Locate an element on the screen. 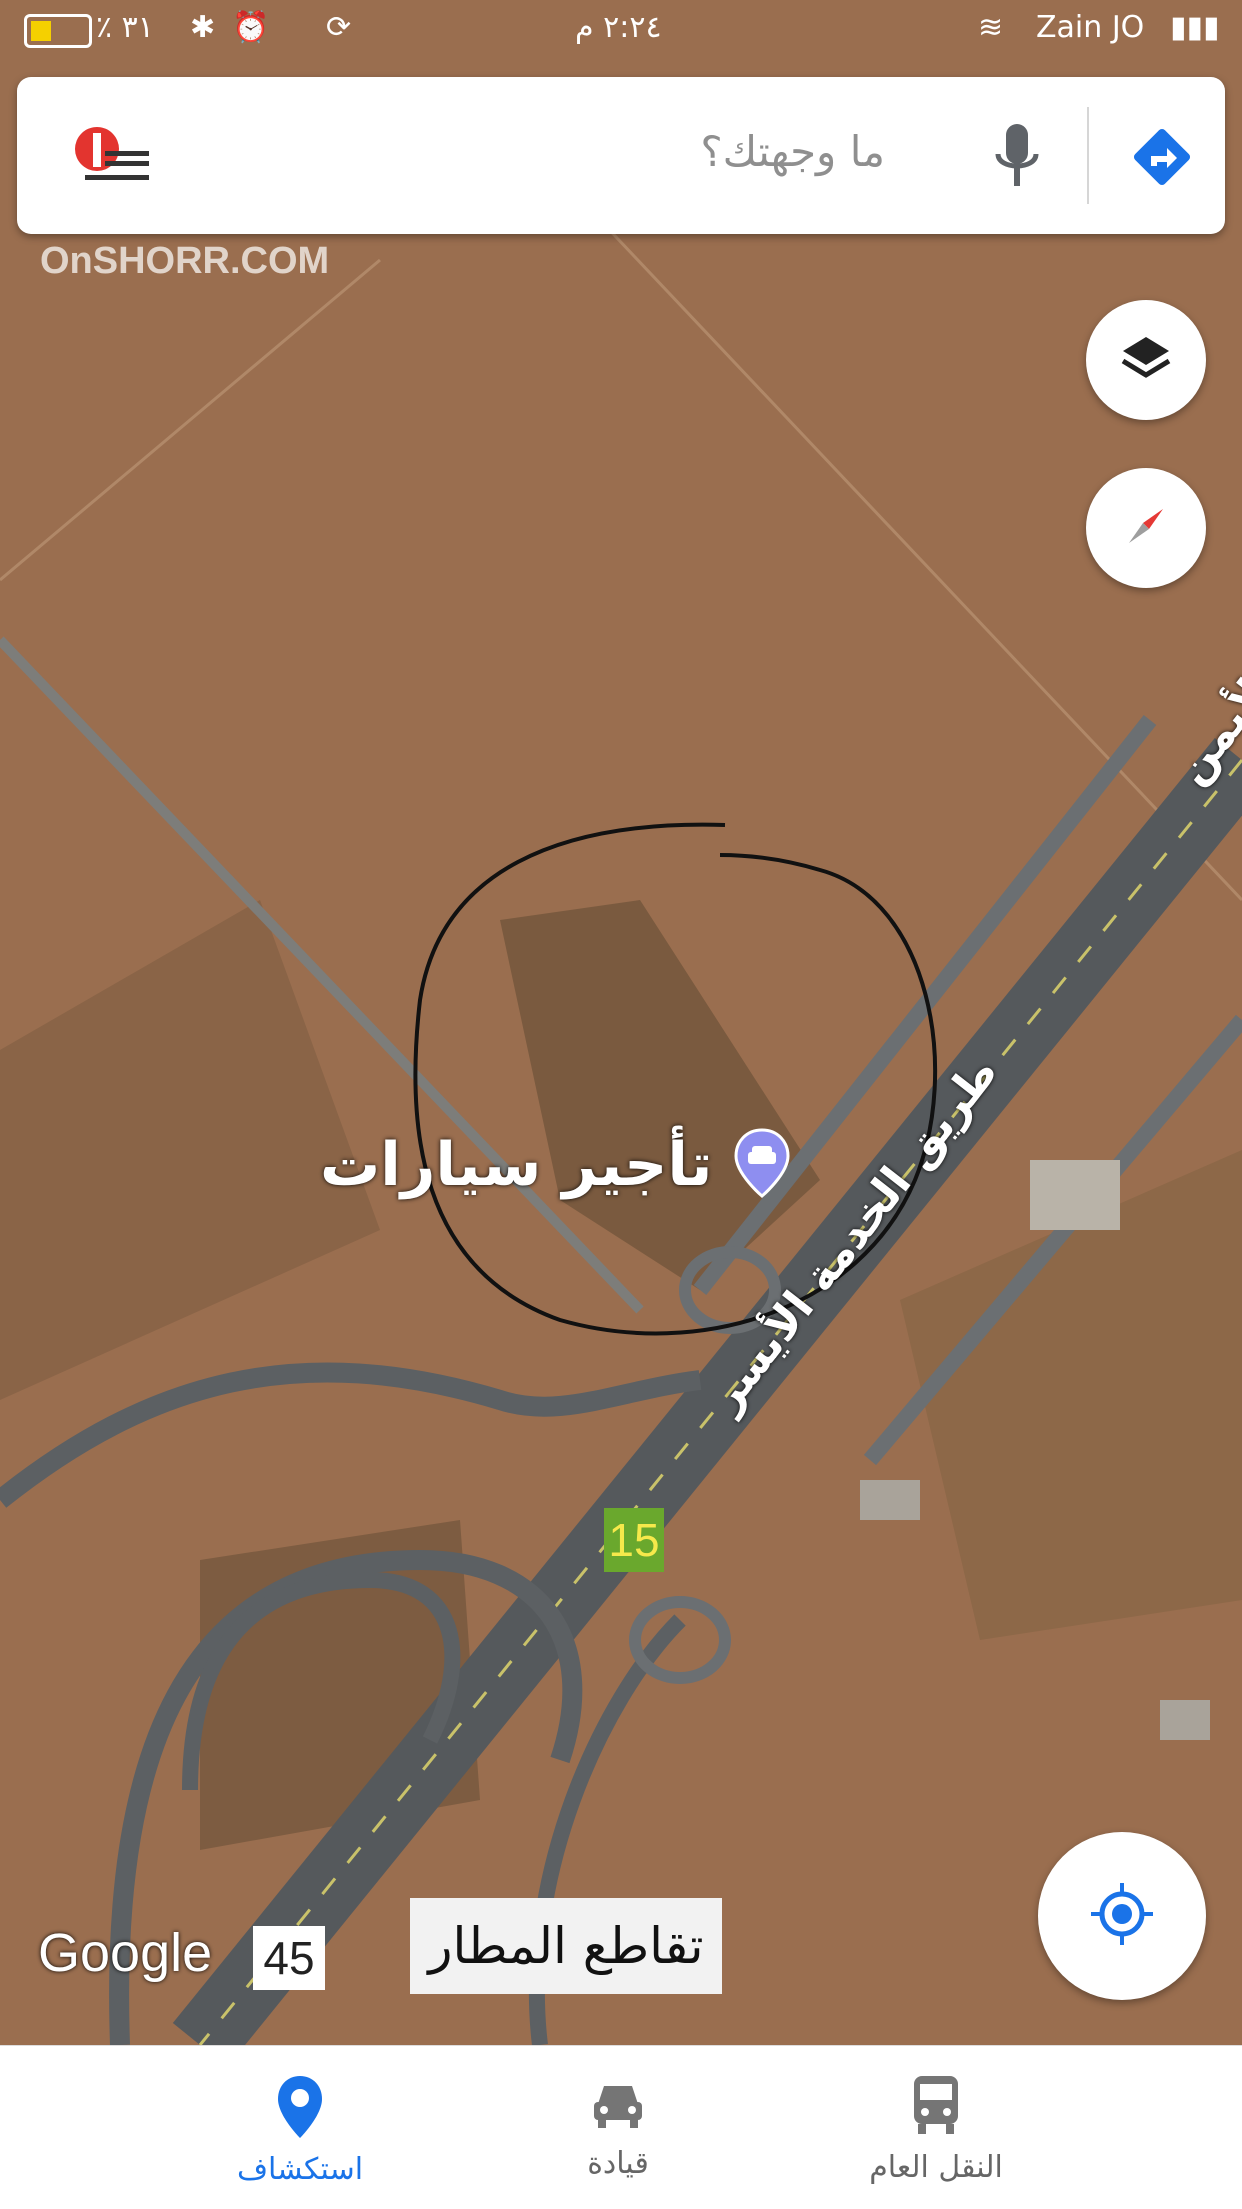  alarm-icon: ⏰ is located at coordinates (251, 27).